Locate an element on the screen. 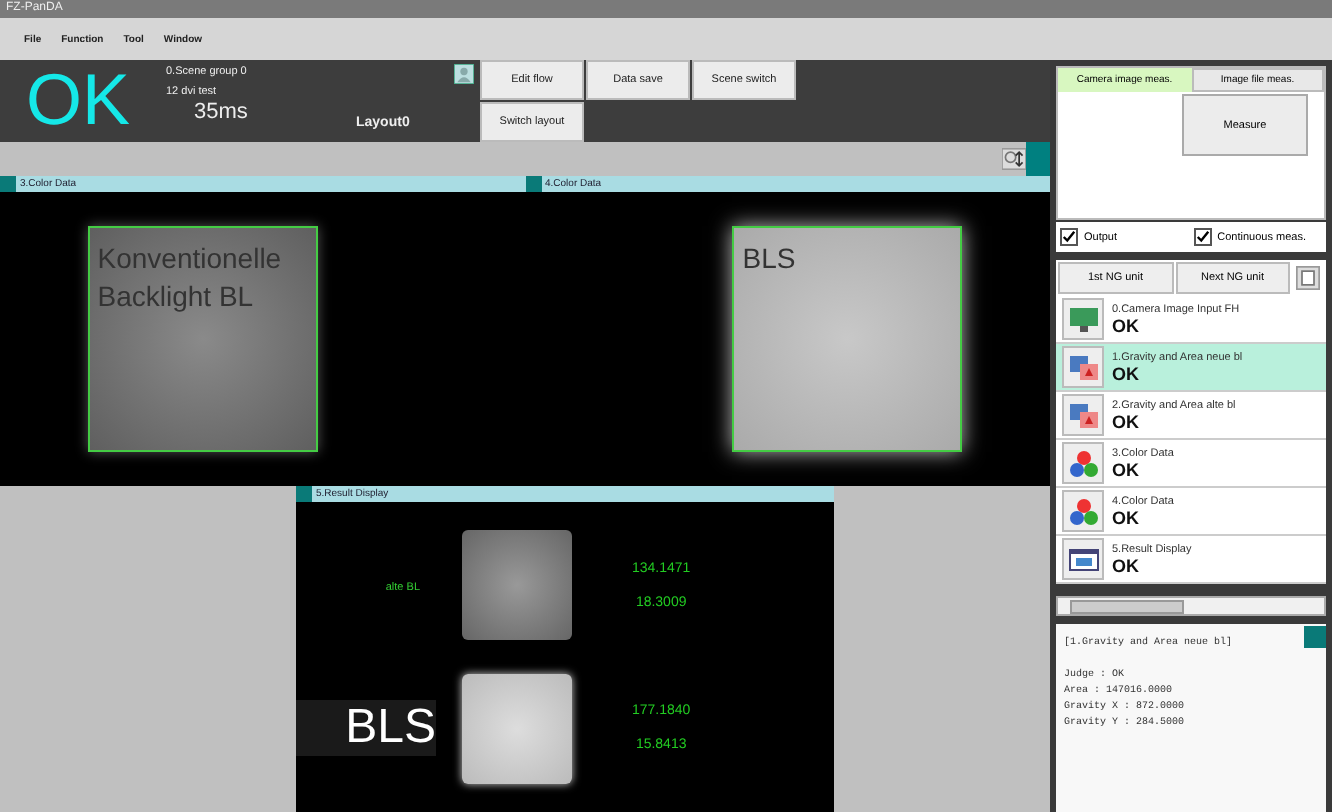 The height and width of the screenshot is (812, 1332). image-label: BLS is located at coordinates (769, 259).